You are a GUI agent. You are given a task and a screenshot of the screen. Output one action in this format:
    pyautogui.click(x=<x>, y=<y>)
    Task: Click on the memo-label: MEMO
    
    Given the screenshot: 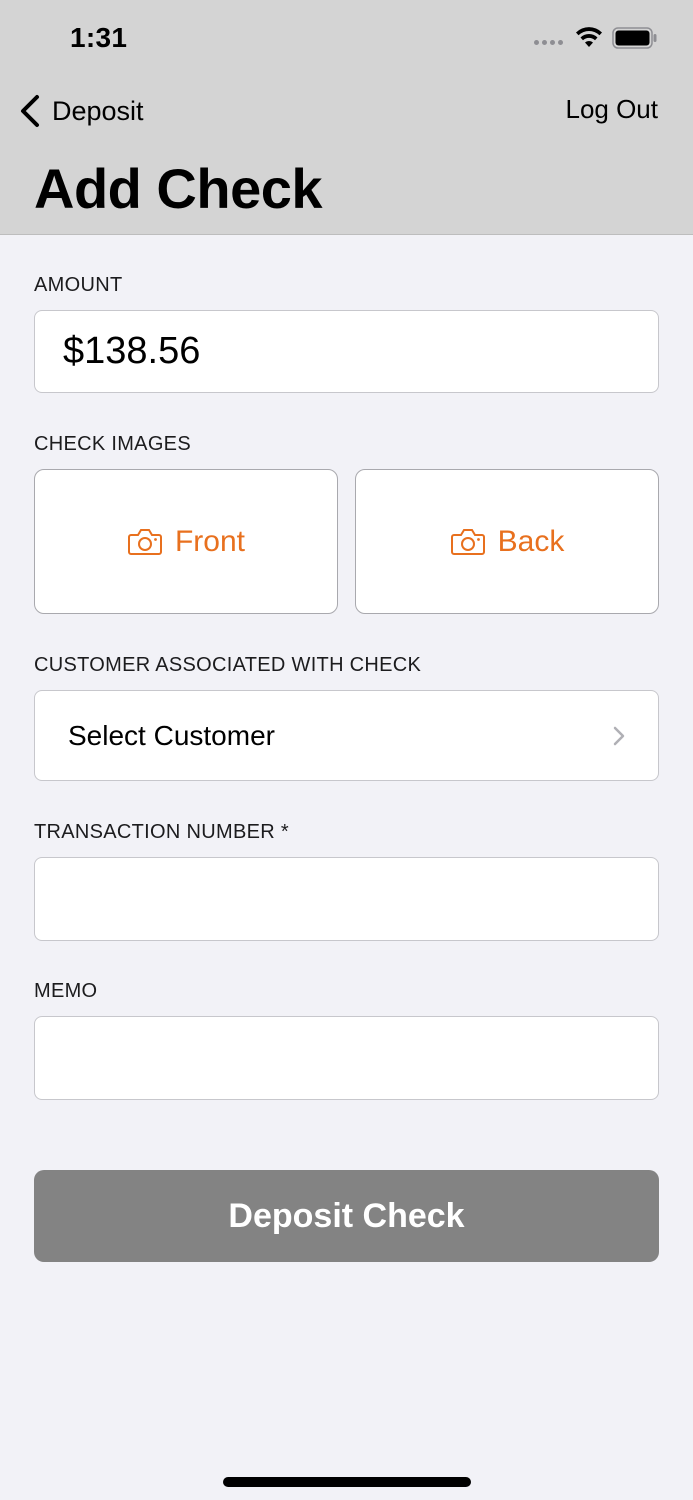 What is the action you would take?
    pyautogui.click(x=66, y=991)
    